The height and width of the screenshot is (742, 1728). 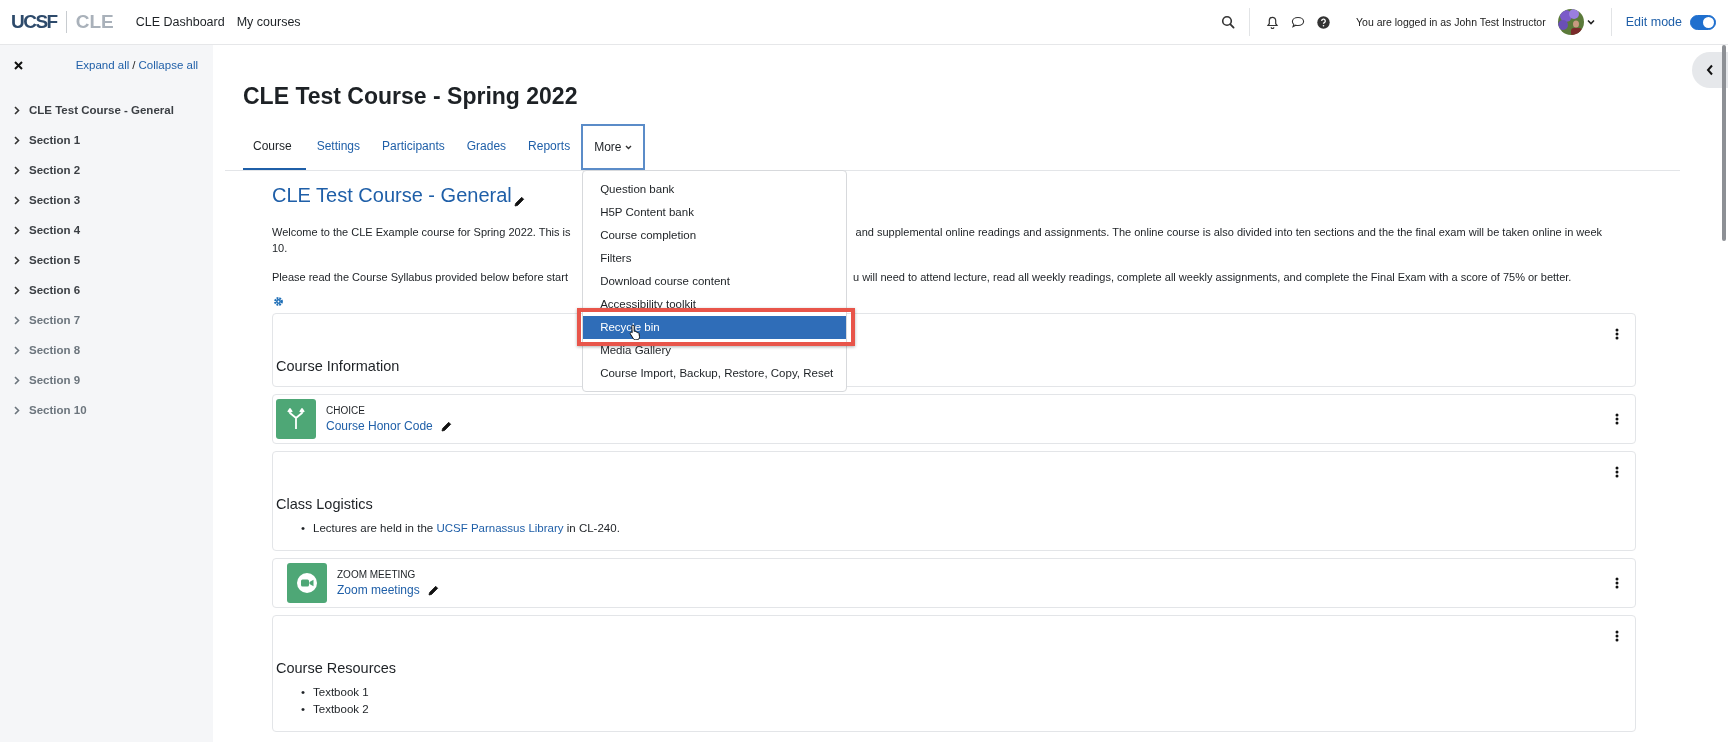 I want to click on menu-item: Question bank, so click(x=715, y=189).